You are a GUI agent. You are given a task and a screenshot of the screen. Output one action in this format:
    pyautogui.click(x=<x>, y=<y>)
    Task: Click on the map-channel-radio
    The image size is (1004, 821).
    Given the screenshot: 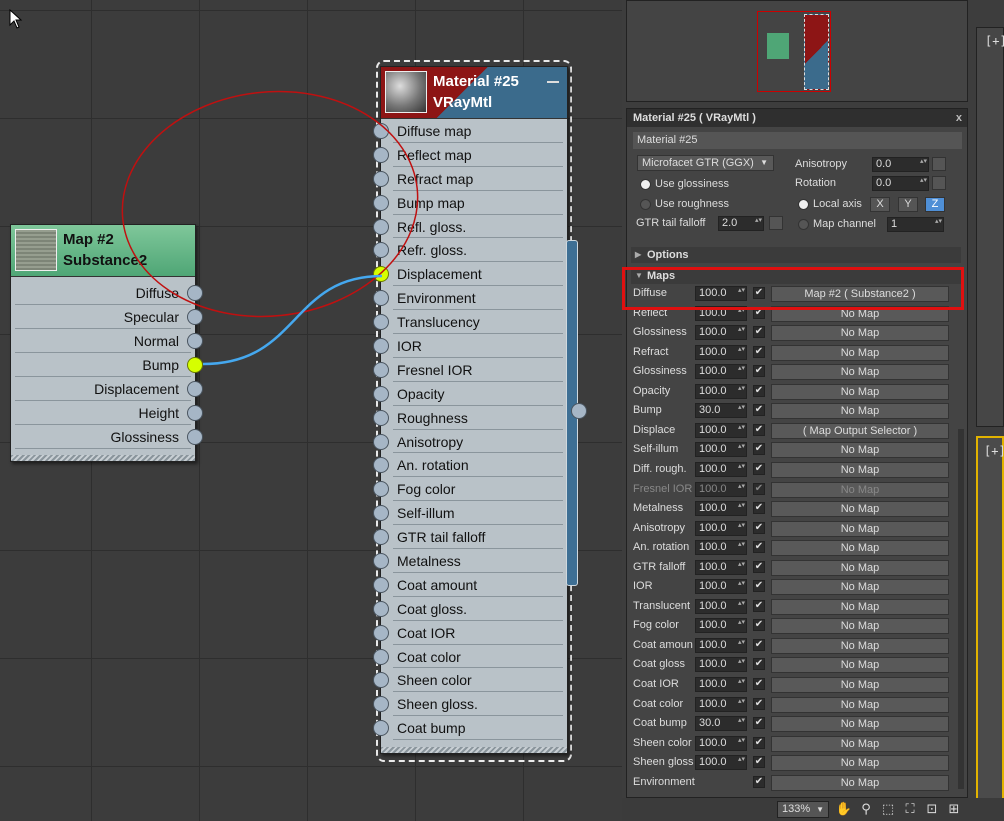 What is the action you would take?
    pyautogui.click(x=803, y=224)
    